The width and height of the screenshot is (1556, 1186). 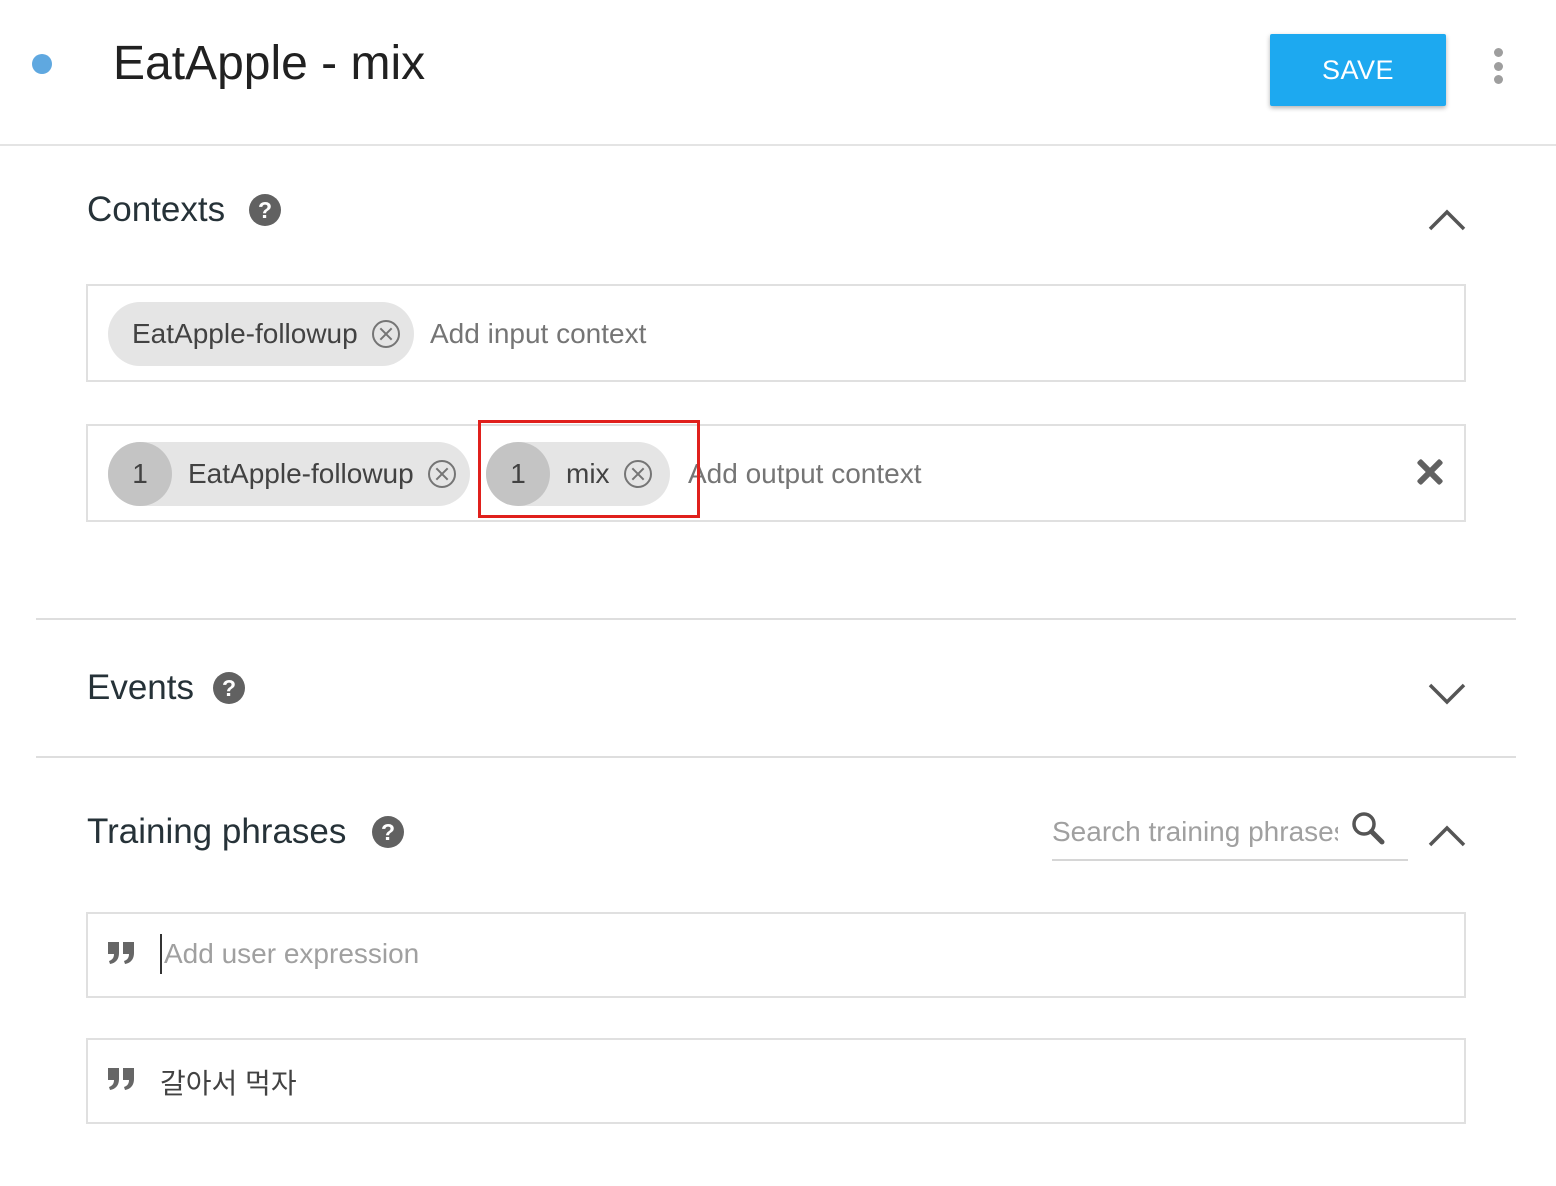 What do you see at coordinates (301, 473) in the screenshot?
I see `output-context-chip-label: EatApple-followup` at bounding box center [301, 473].